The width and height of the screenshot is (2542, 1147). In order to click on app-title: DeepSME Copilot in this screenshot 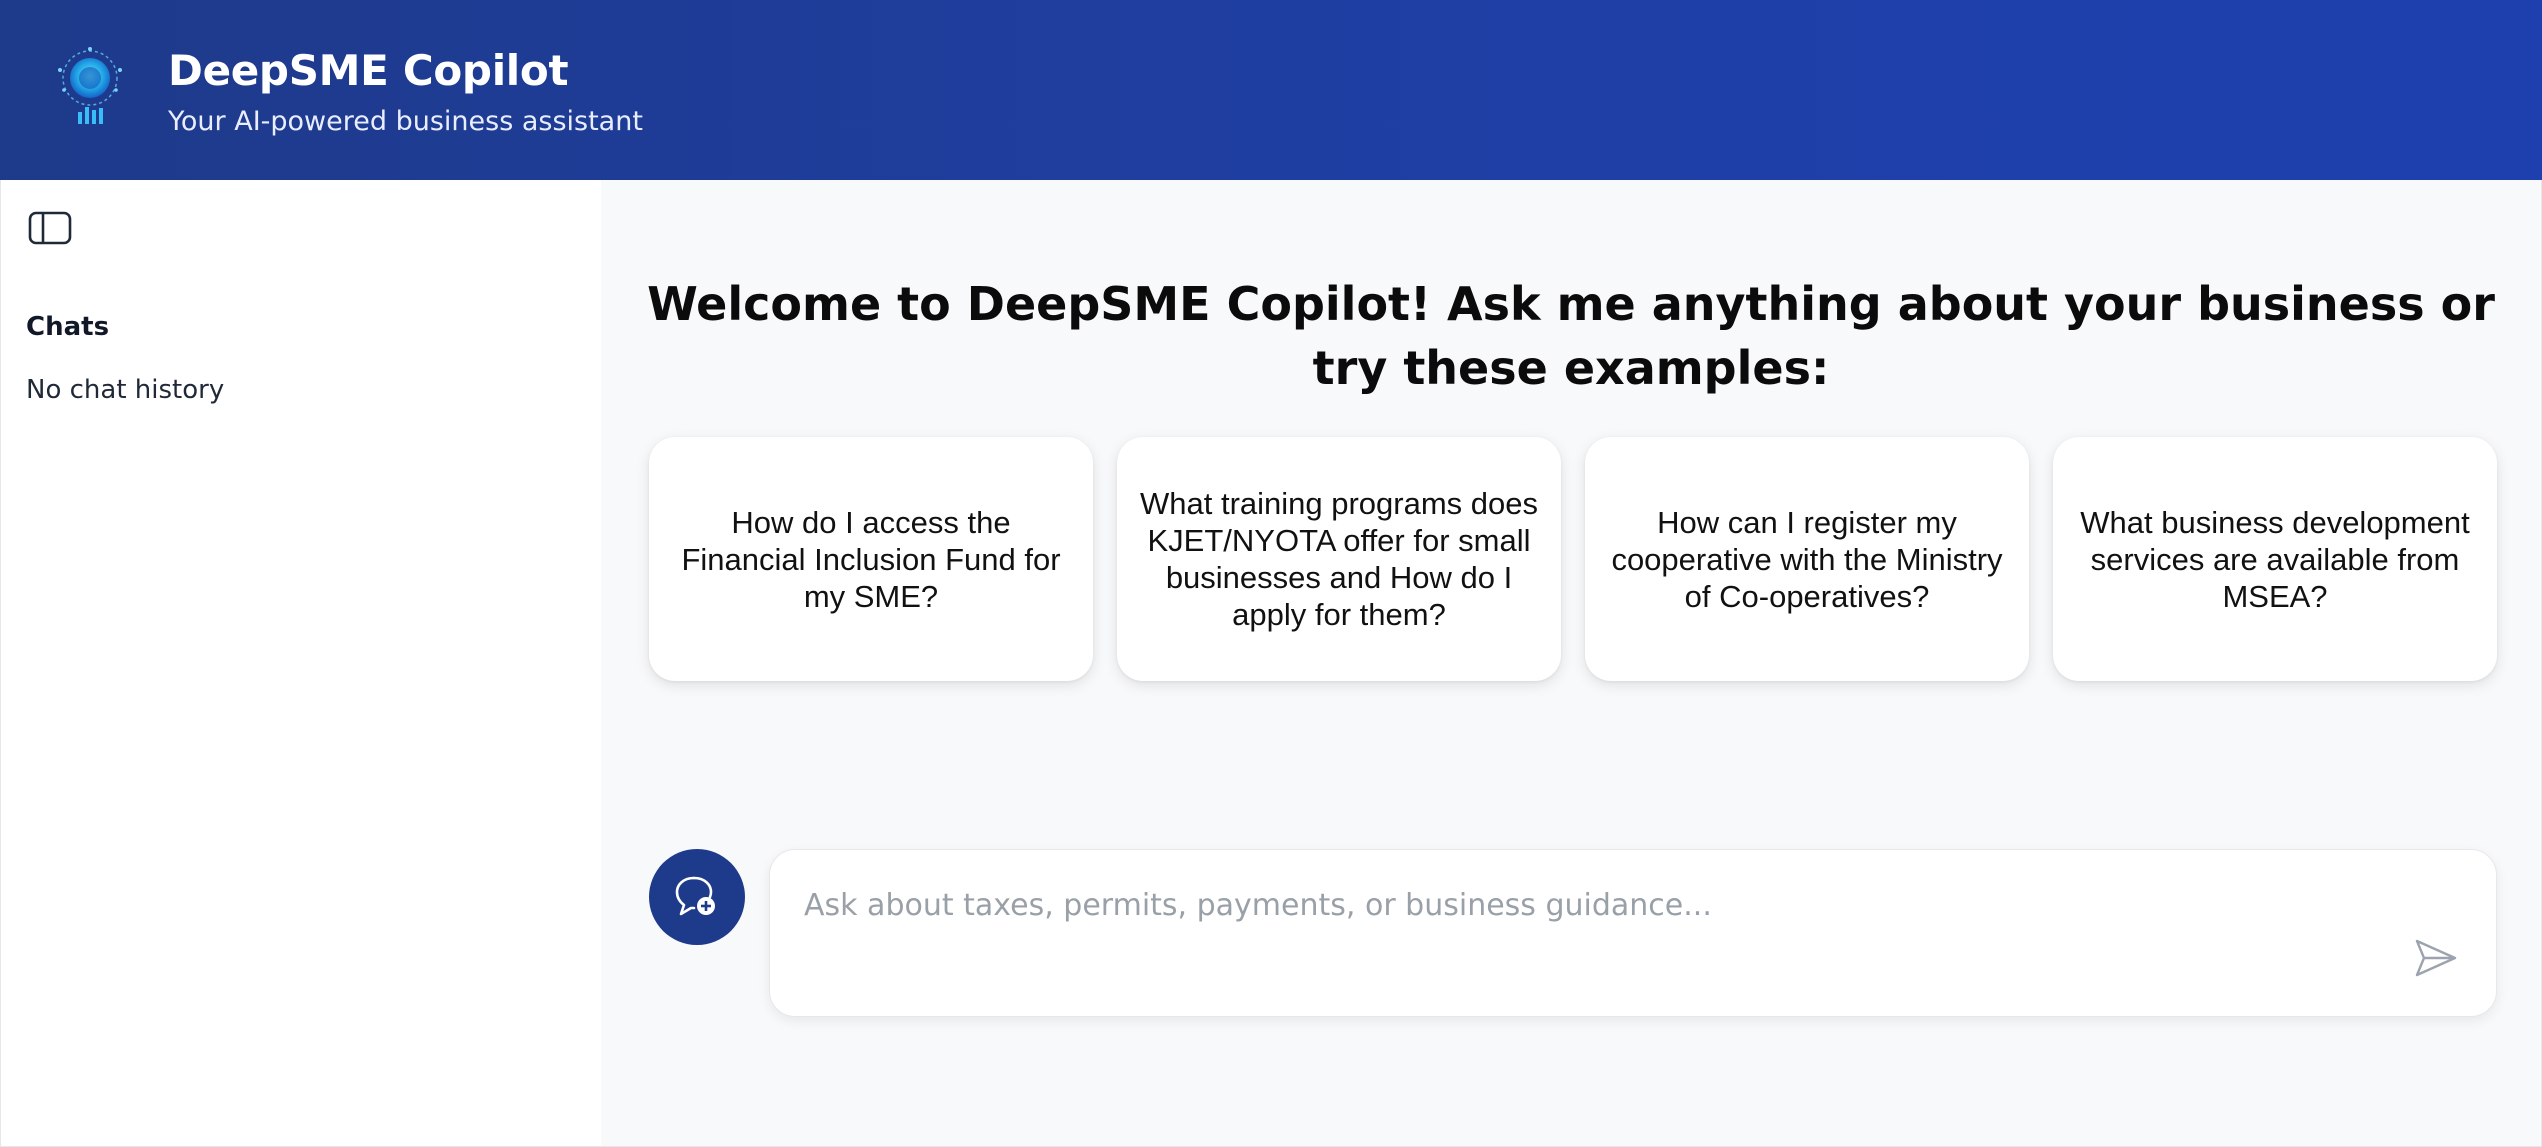, I will do `click(368, 70)`.